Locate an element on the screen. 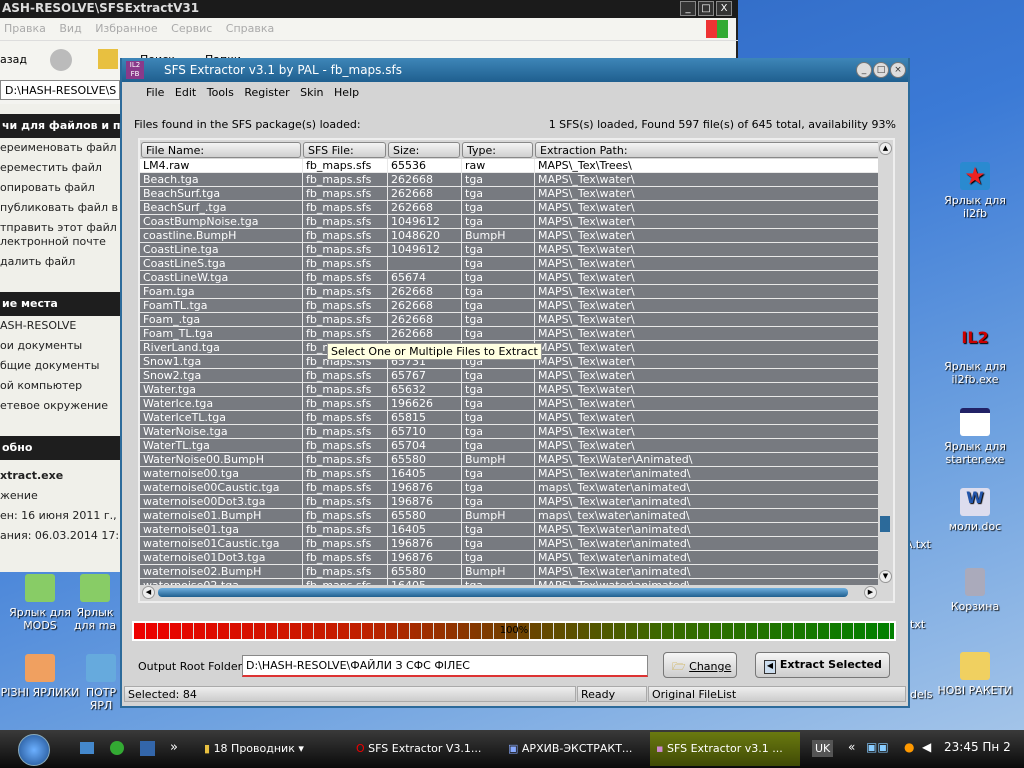 This screenshot has height=768, width=1024. menu-help: Help is located at coordinates (346, 92).